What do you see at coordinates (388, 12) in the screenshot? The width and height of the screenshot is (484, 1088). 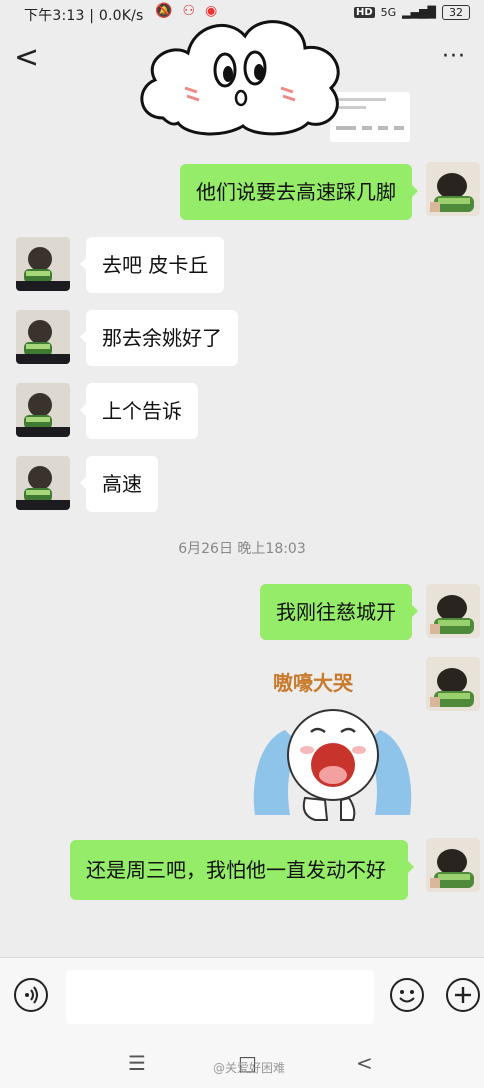 I see `network-label: 5G` at bounding box center [388, 12].